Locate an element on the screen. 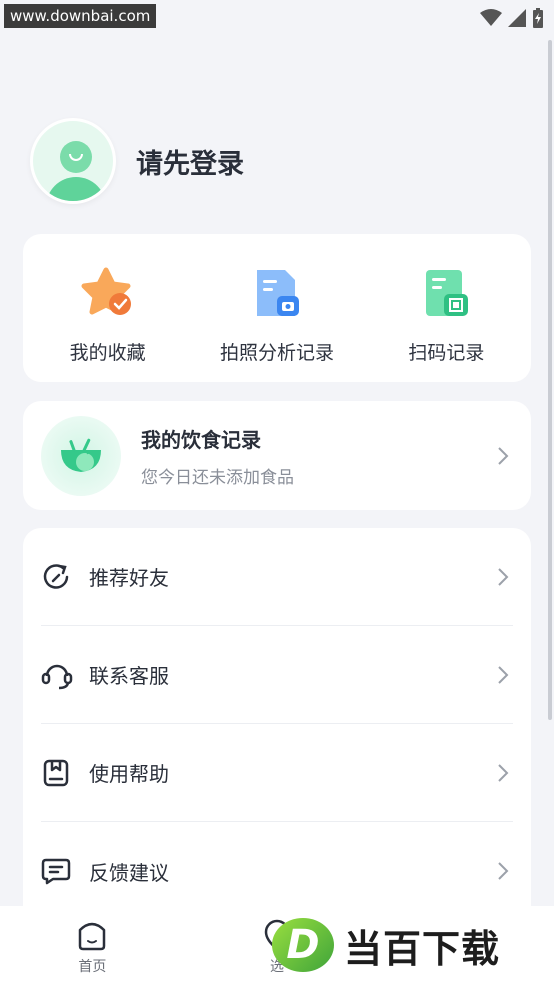 The height and width of the screenshot is (984, 554). status-bar is located at coordinates (512, 18).